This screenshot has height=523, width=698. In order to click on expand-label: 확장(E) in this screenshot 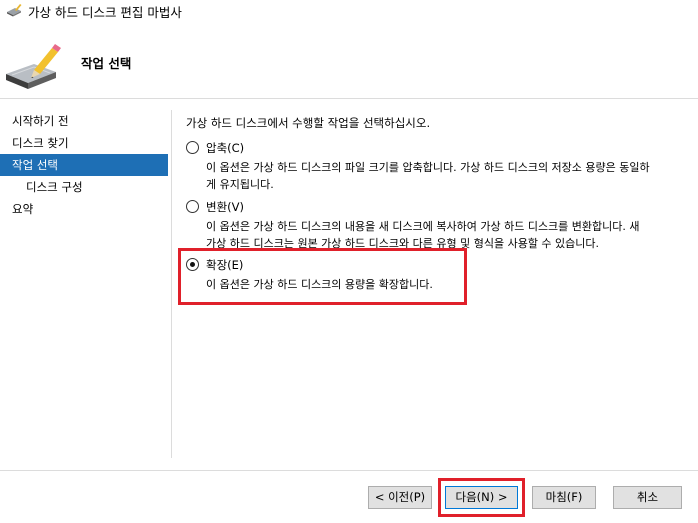, I will do `click(224, 265)`.